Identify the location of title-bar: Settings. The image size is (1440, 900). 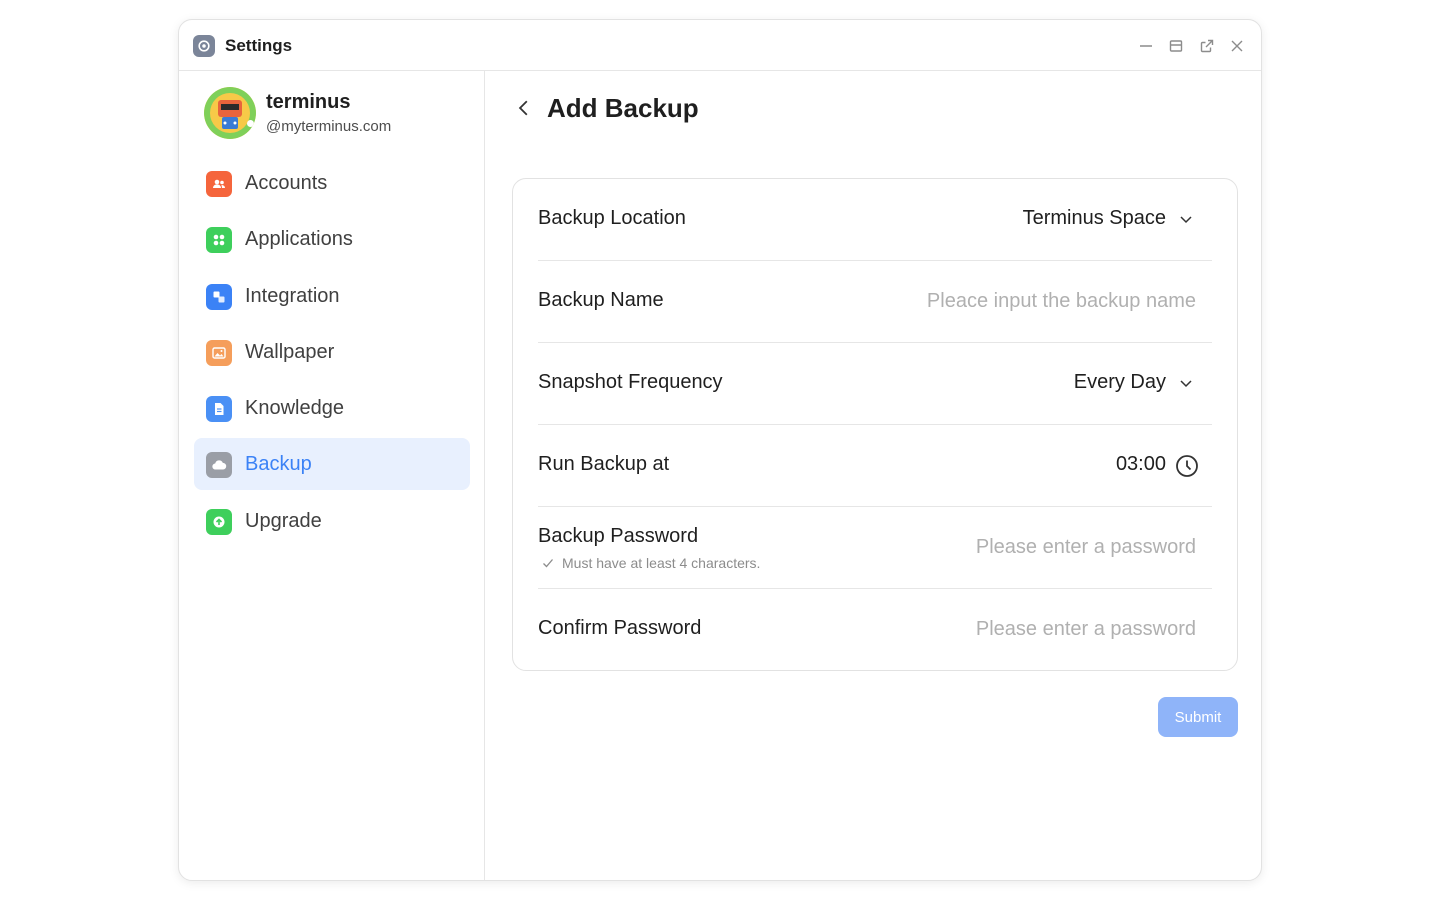
(720, 45).